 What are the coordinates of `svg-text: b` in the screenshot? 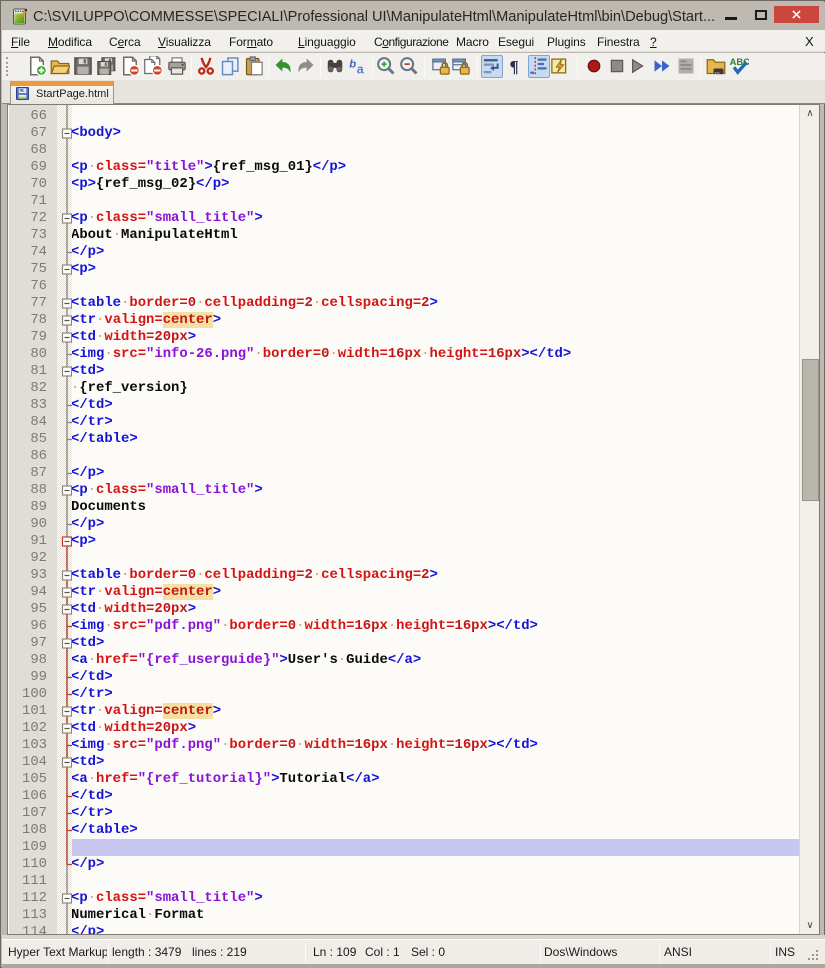 It's located at (352, 64).